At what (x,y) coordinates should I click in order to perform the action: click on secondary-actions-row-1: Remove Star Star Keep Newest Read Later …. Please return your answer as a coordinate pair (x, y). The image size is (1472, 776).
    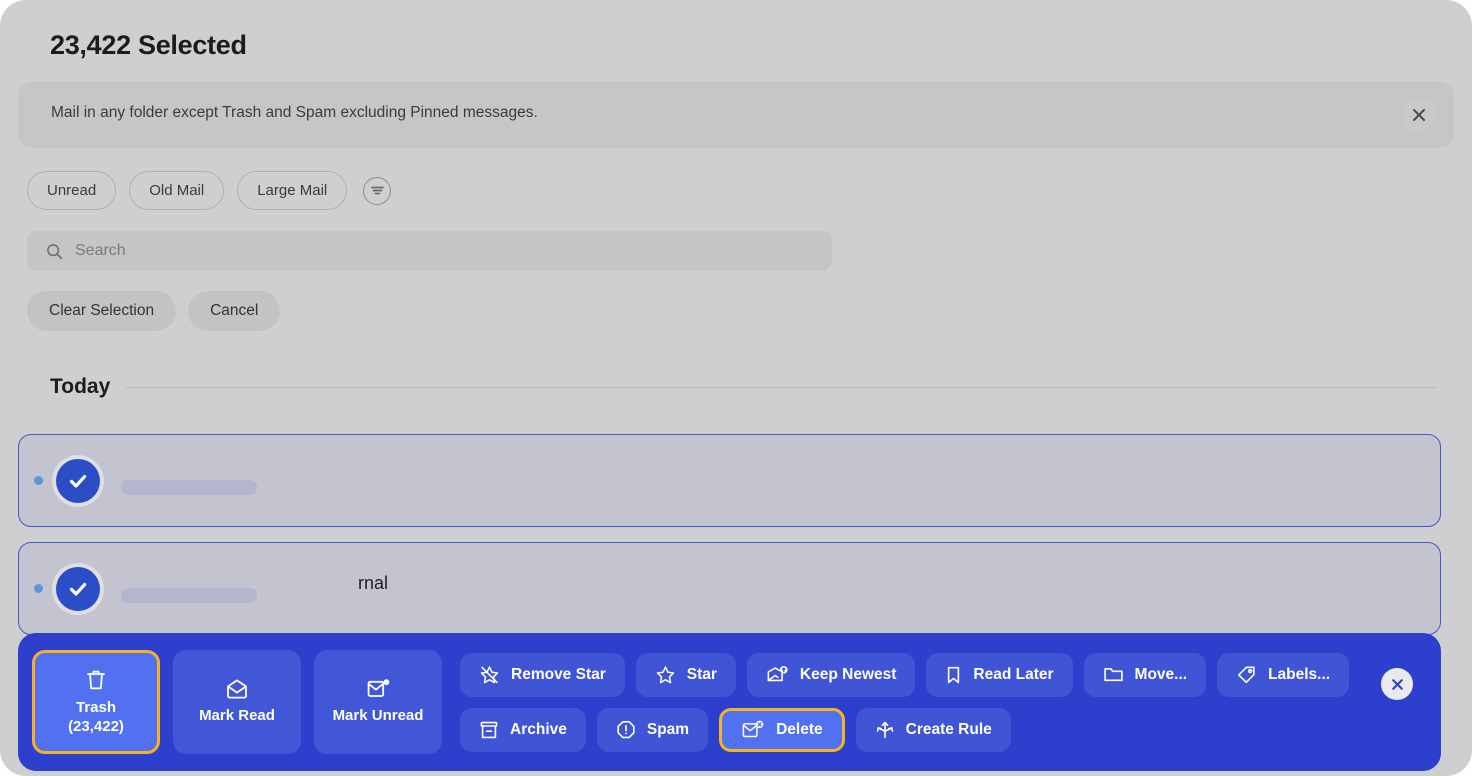
    Looking at the image, I should click on (943, 674).